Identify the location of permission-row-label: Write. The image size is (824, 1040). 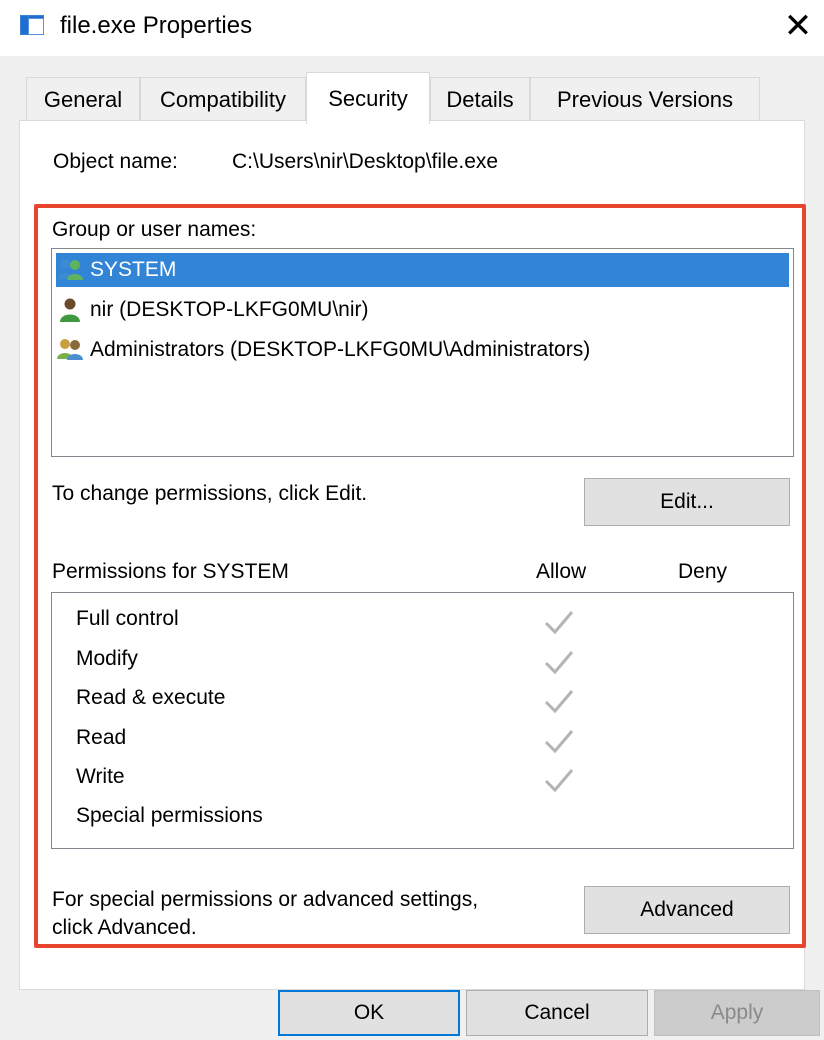
(100, 776).